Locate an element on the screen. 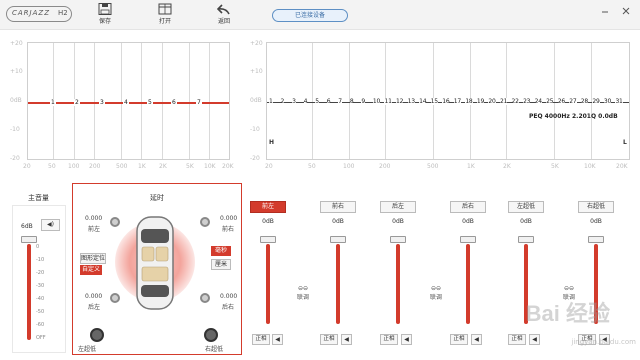 This screenshot has height=360, width=640. channel-rear-right-fader-track is located at coordinates (468, 284).